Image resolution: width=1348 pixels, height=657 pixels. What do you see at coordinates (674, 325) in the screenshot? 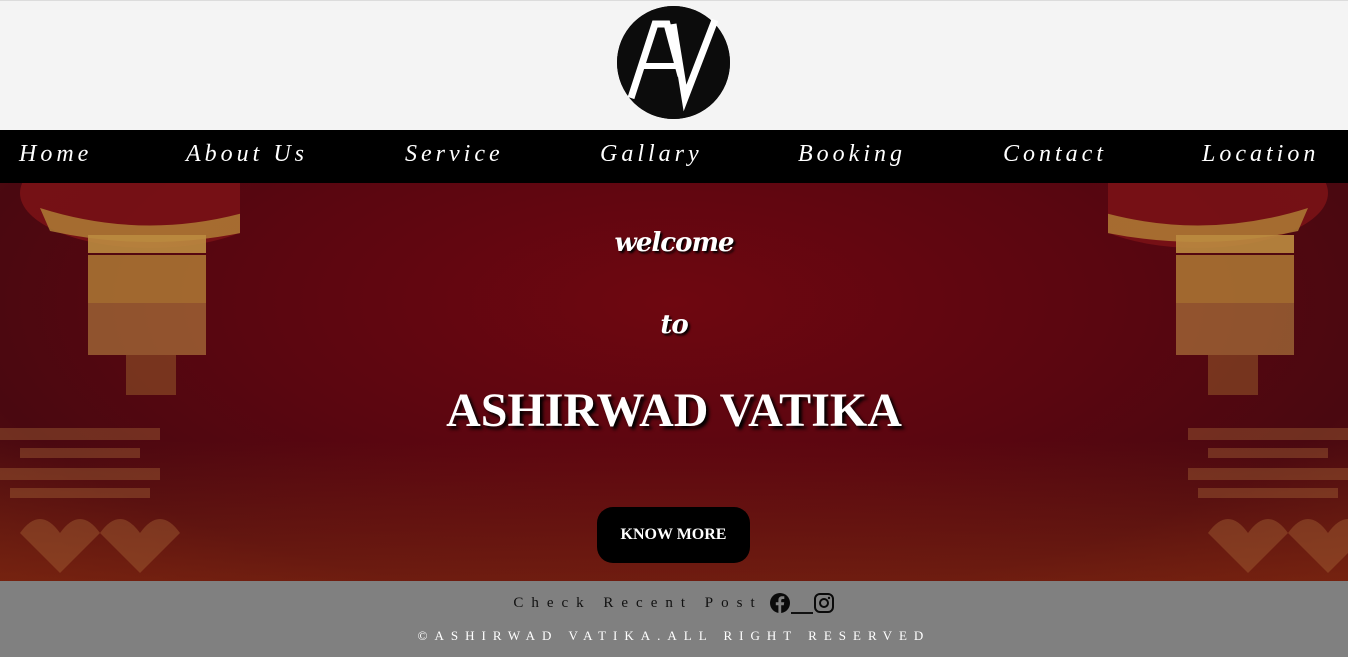
I see `hero-to-text: to` at bounding box center [674, 325].